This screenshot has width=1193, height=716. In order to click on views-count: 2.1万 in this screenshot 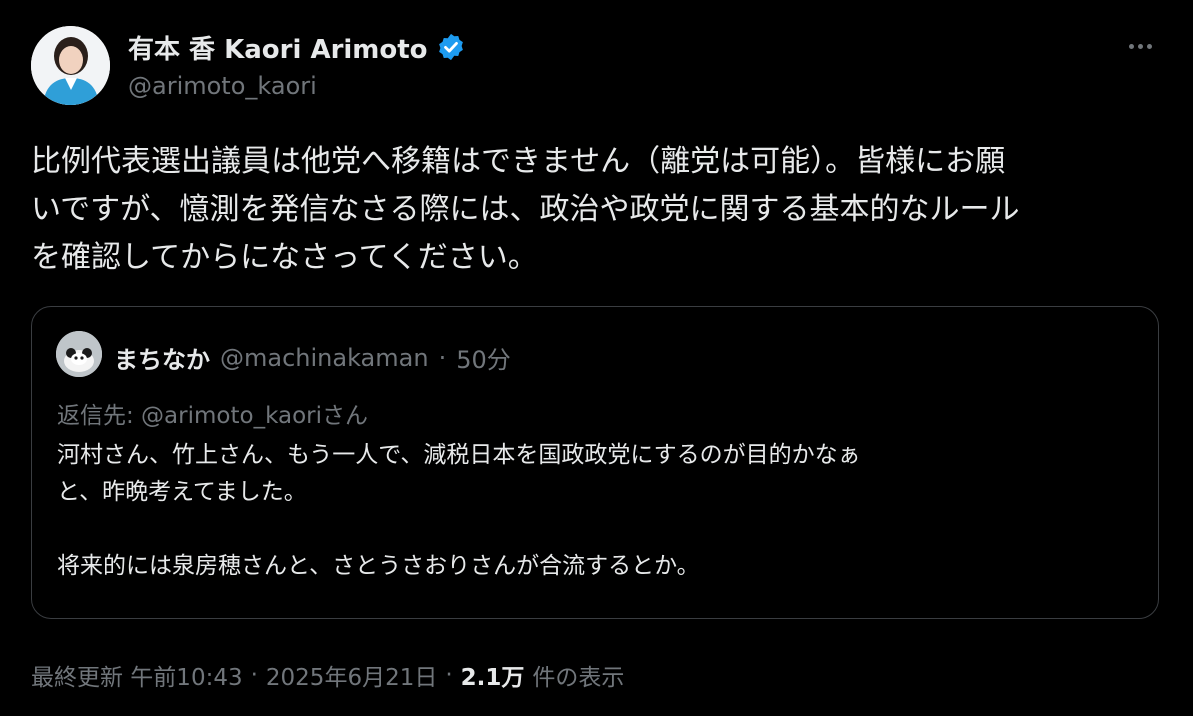, I will do `click(493, 675)`.